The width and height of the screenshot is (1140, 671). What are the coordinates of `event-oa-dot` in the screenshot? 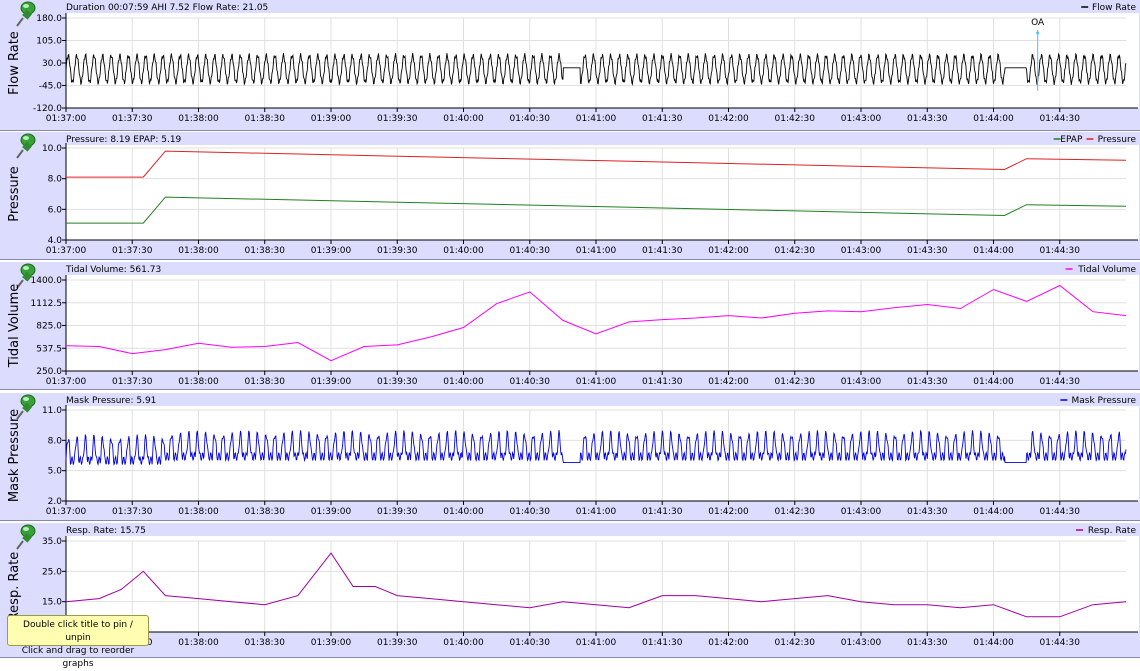 It's located at (1038, 33).